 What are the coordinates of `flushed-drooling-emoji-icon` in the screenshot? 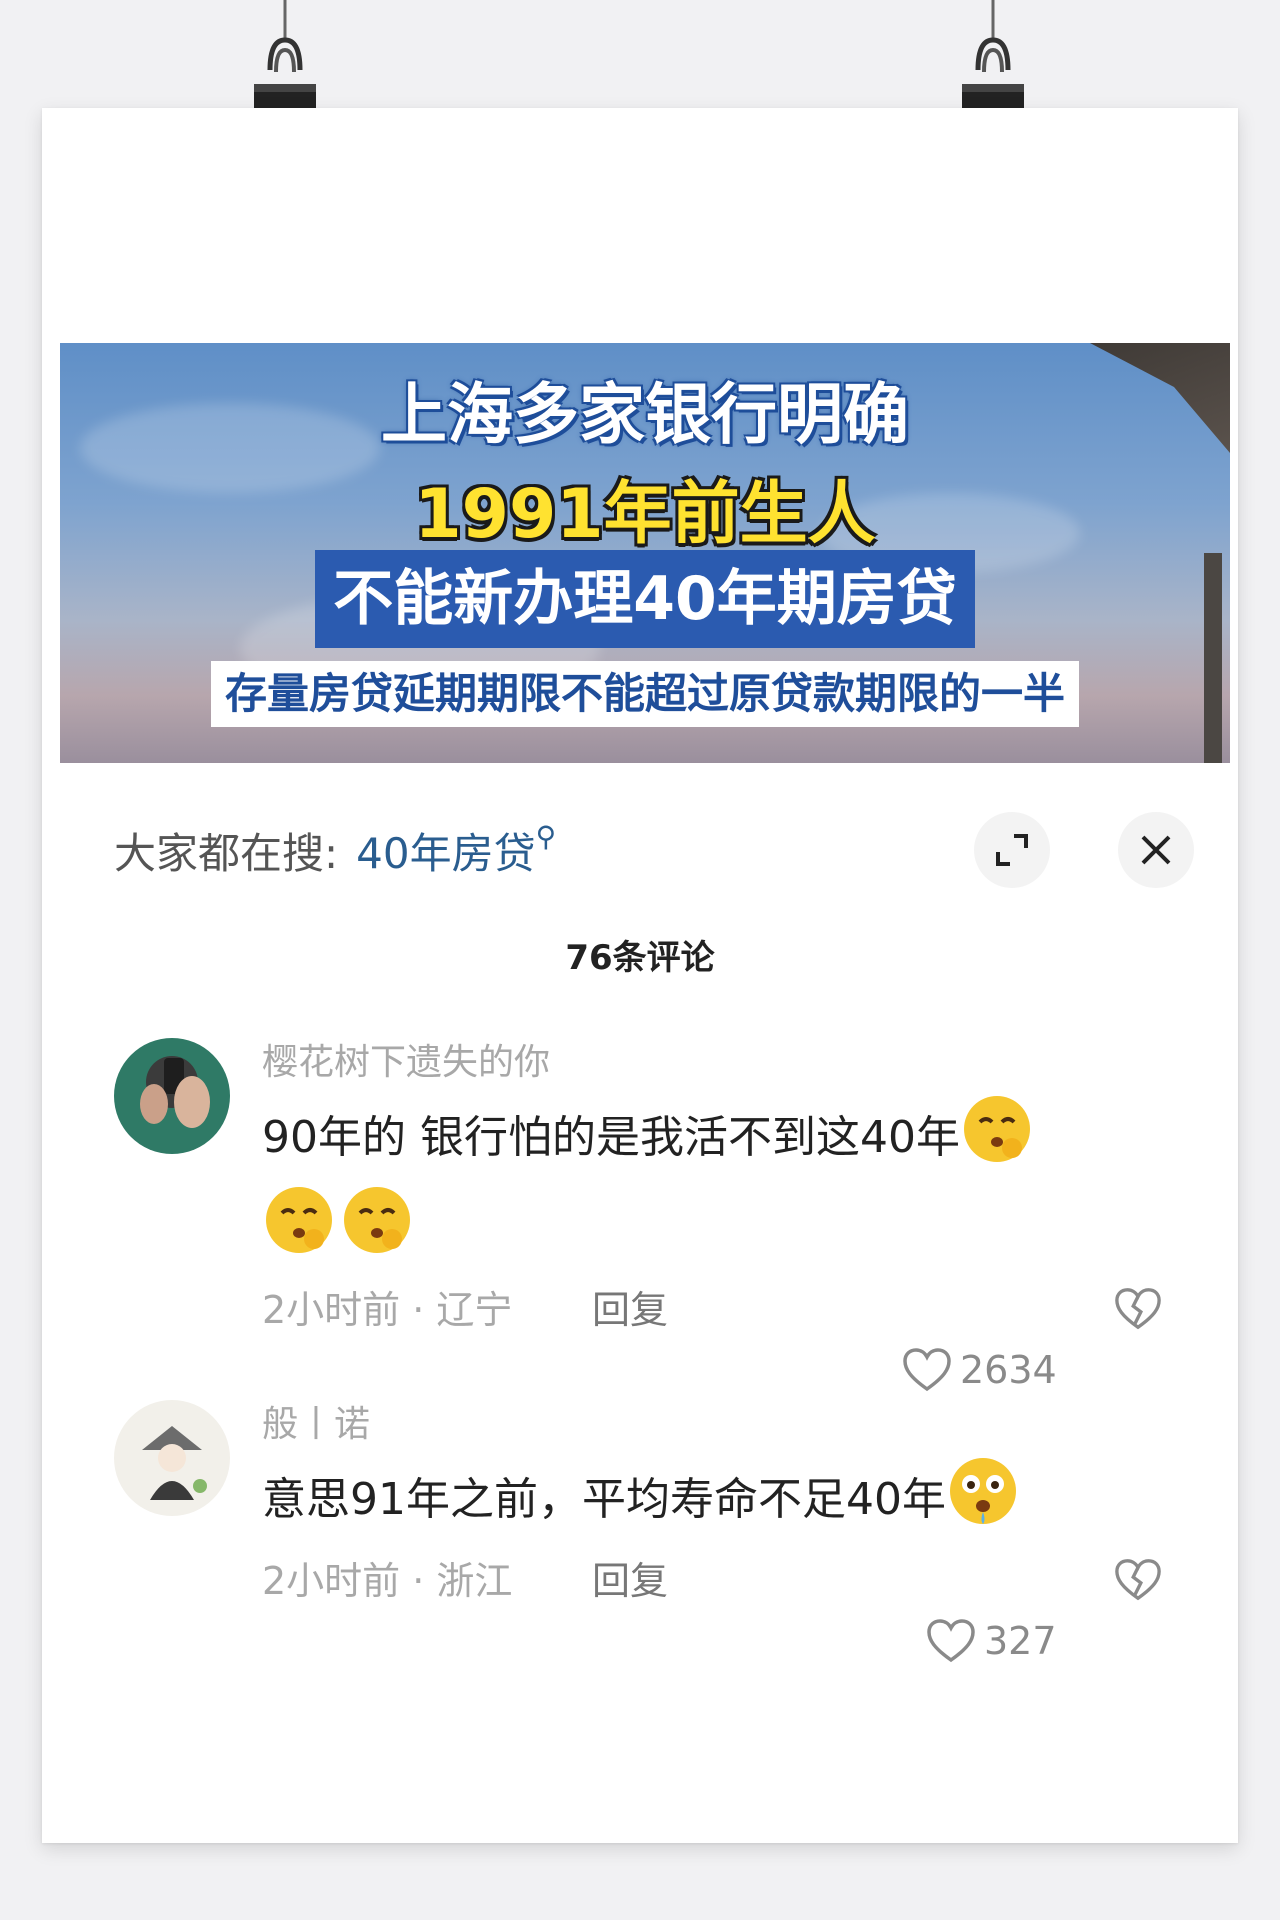 It's located at (982, 1491).